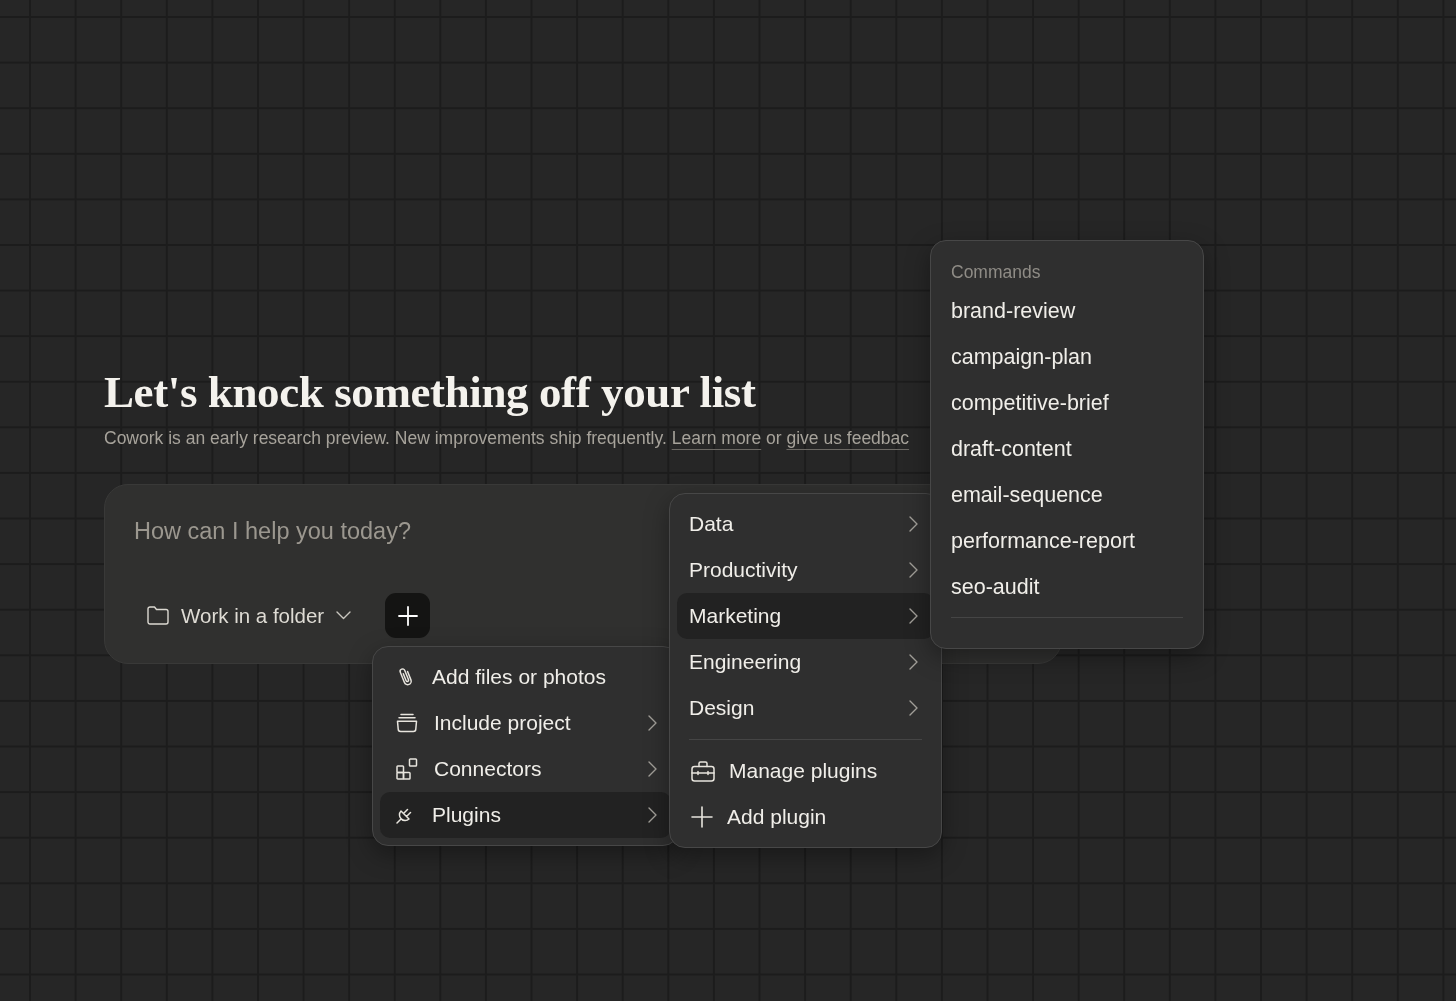 The height and width of the screenshot is (1001, 1456). What do you see at coordinates (1067, 495) in the screenshot?
I see `menu-item: email-sequence` at bounding box center [1067, 495].